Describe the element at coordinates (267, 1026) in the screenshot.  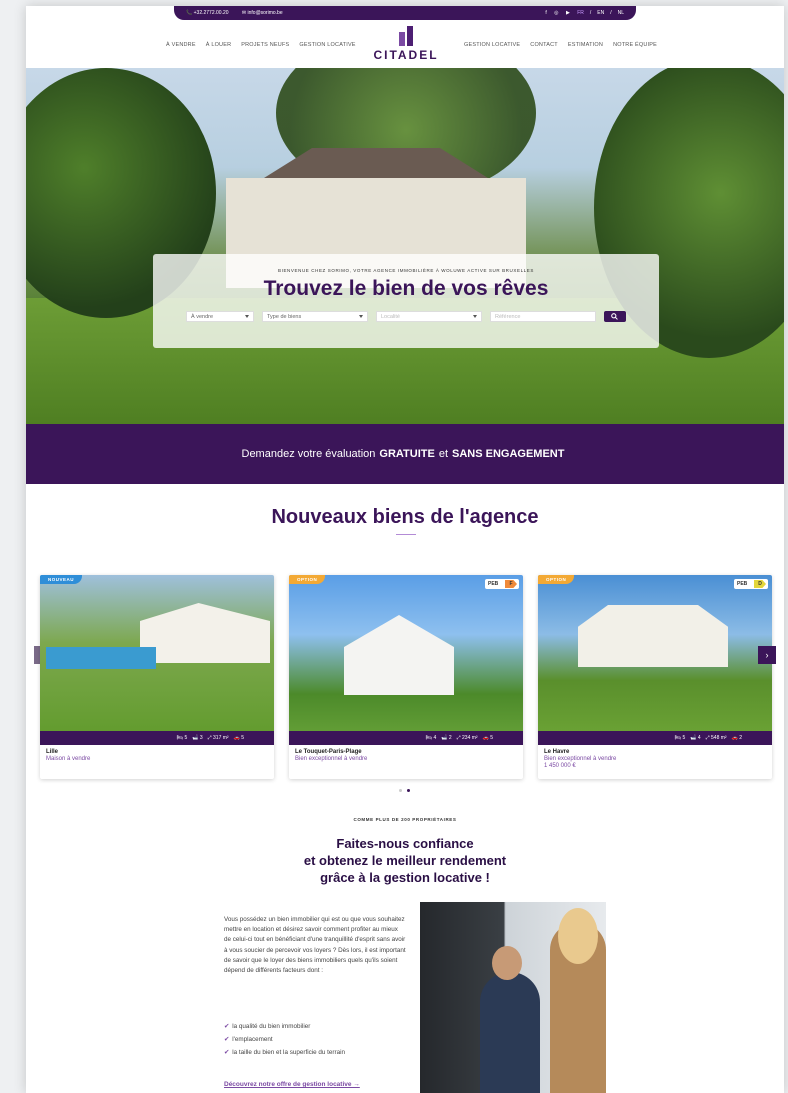
I see `list-item: ✔ la qualité du bien immobilier` at that location.